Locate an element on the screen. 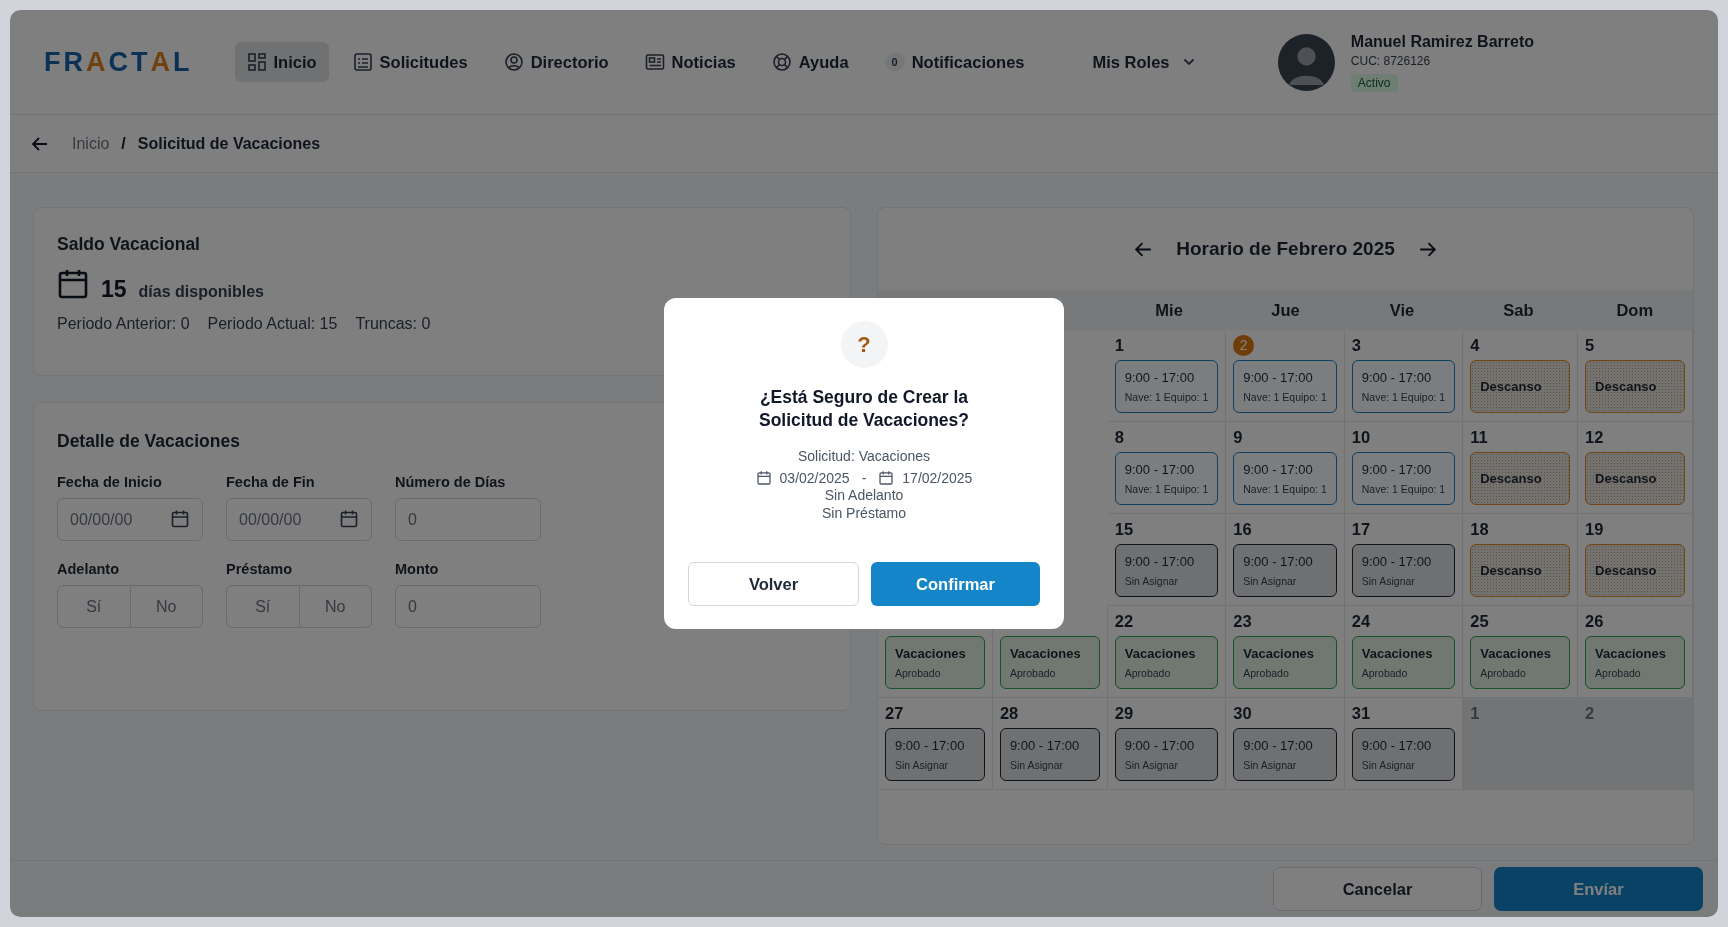 Image resolution: width=1728 pixels, height=927 pixels. question-icon: ? is located at coordinates (864, 344).